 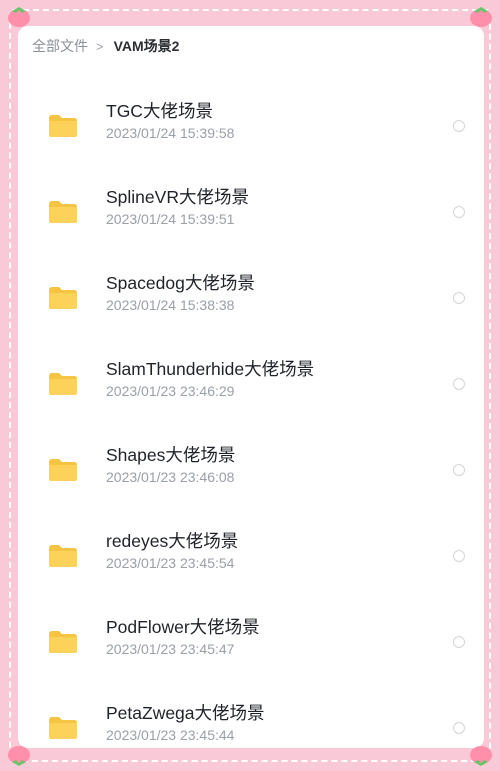 What do you see at coordinates (177, 197) in the screenshot?
I see `file-name: SplineVR大佬场景` at bounding box center [177, 197].